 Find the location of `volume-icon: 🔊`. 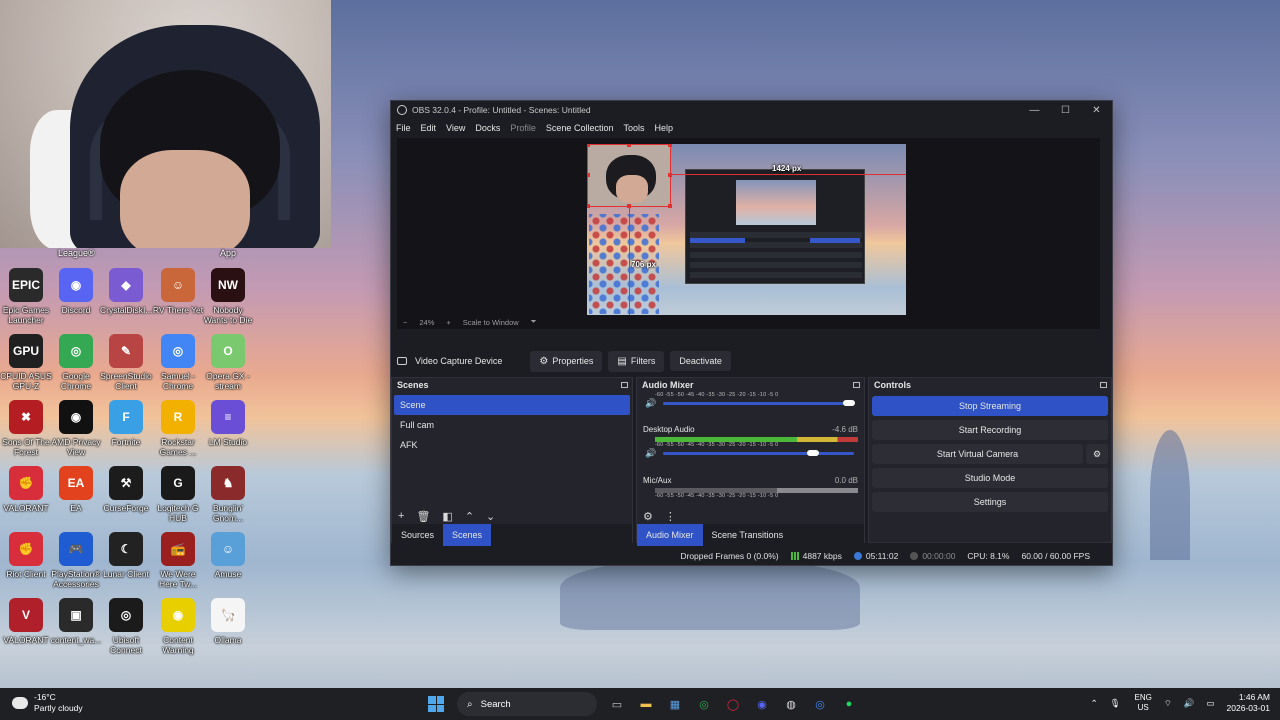

volume-icon: 🔊 is located at coordinates (1189, 703).